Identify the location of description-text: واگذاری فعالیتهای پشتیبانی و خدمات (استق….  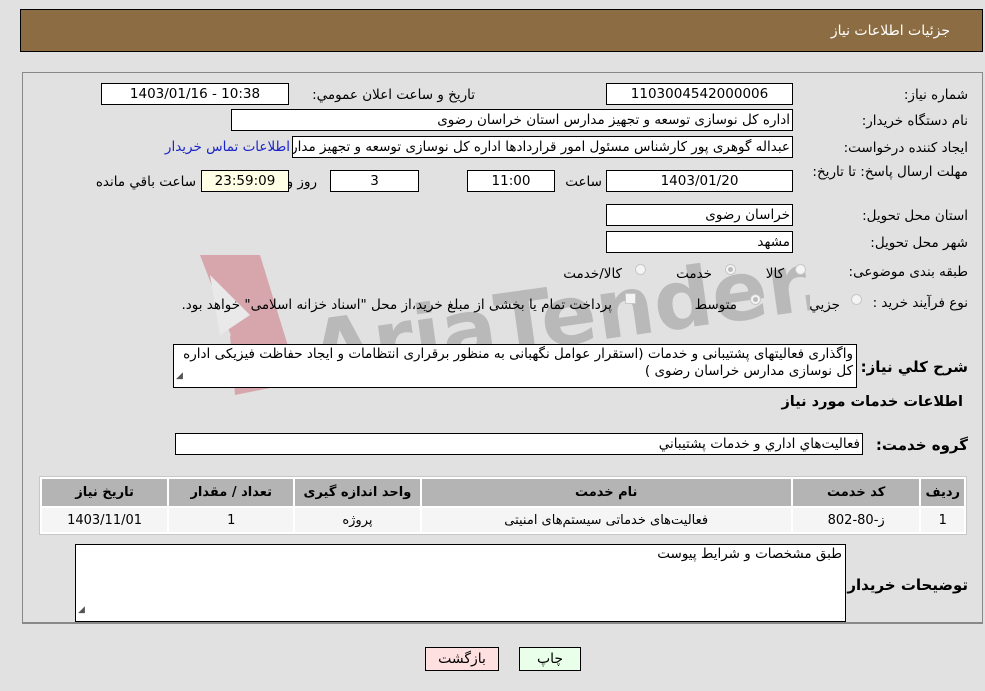
(518, 362).